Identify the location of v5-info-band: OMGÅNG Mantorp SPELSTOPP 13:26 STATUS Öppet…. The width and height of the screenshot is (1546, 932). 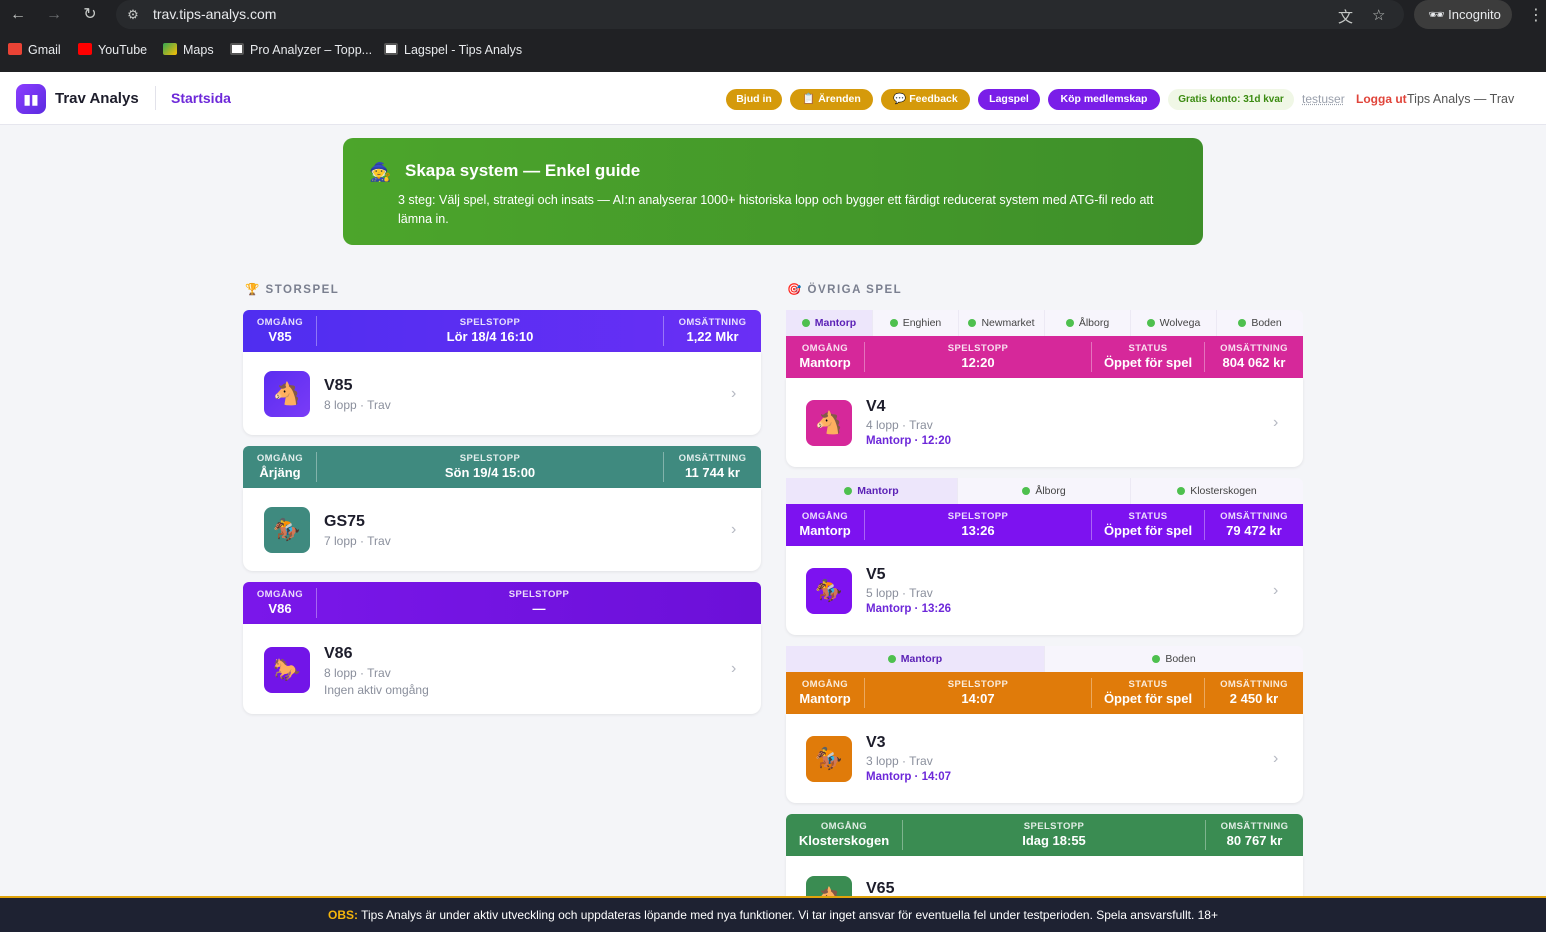
(1044, 525).